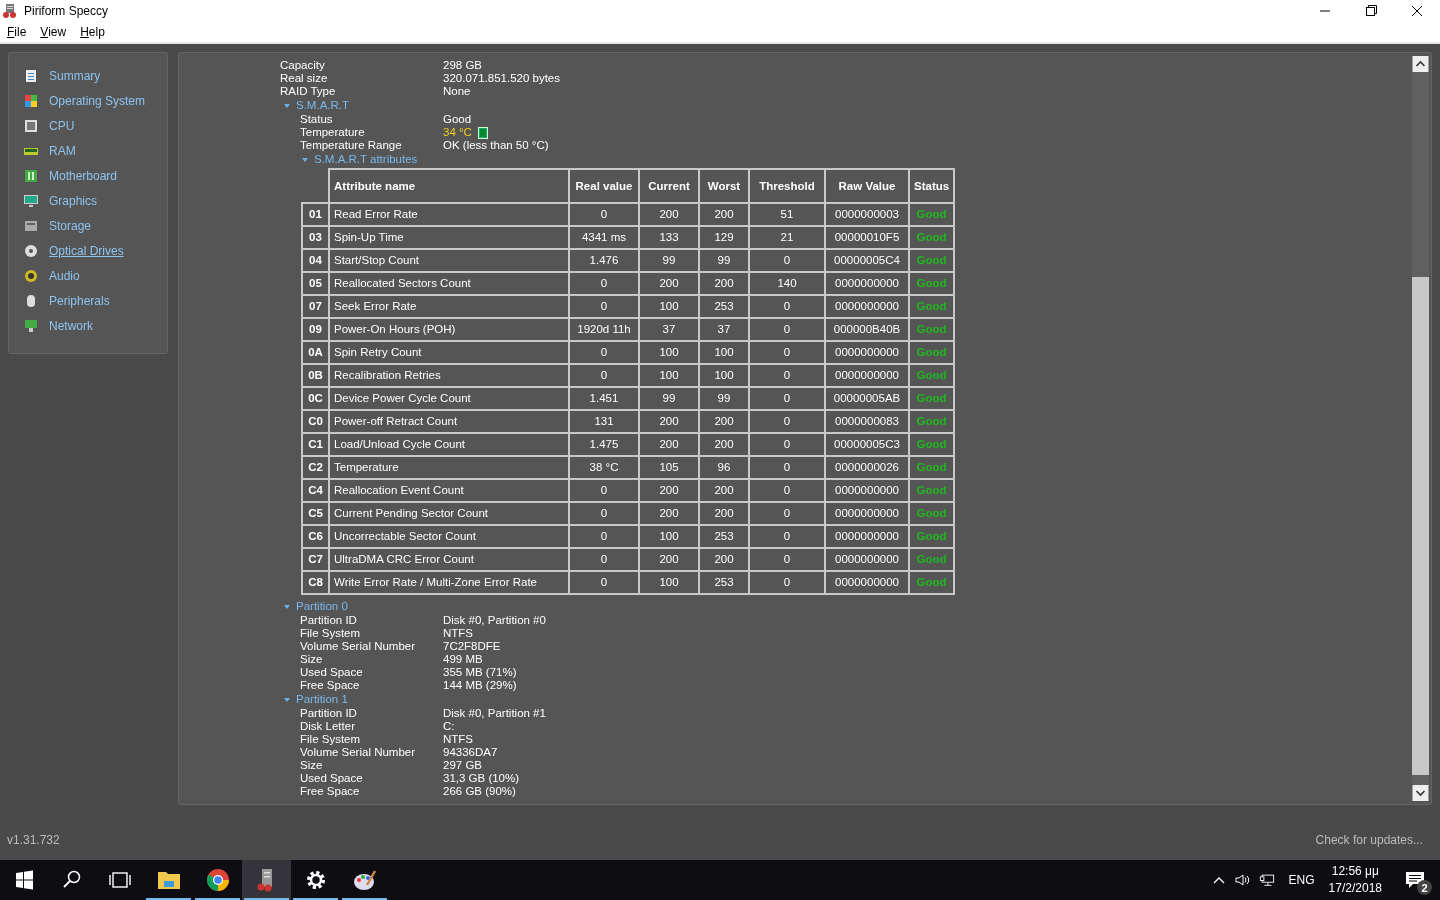  I want to click on browser-icon, so click(217, 880).